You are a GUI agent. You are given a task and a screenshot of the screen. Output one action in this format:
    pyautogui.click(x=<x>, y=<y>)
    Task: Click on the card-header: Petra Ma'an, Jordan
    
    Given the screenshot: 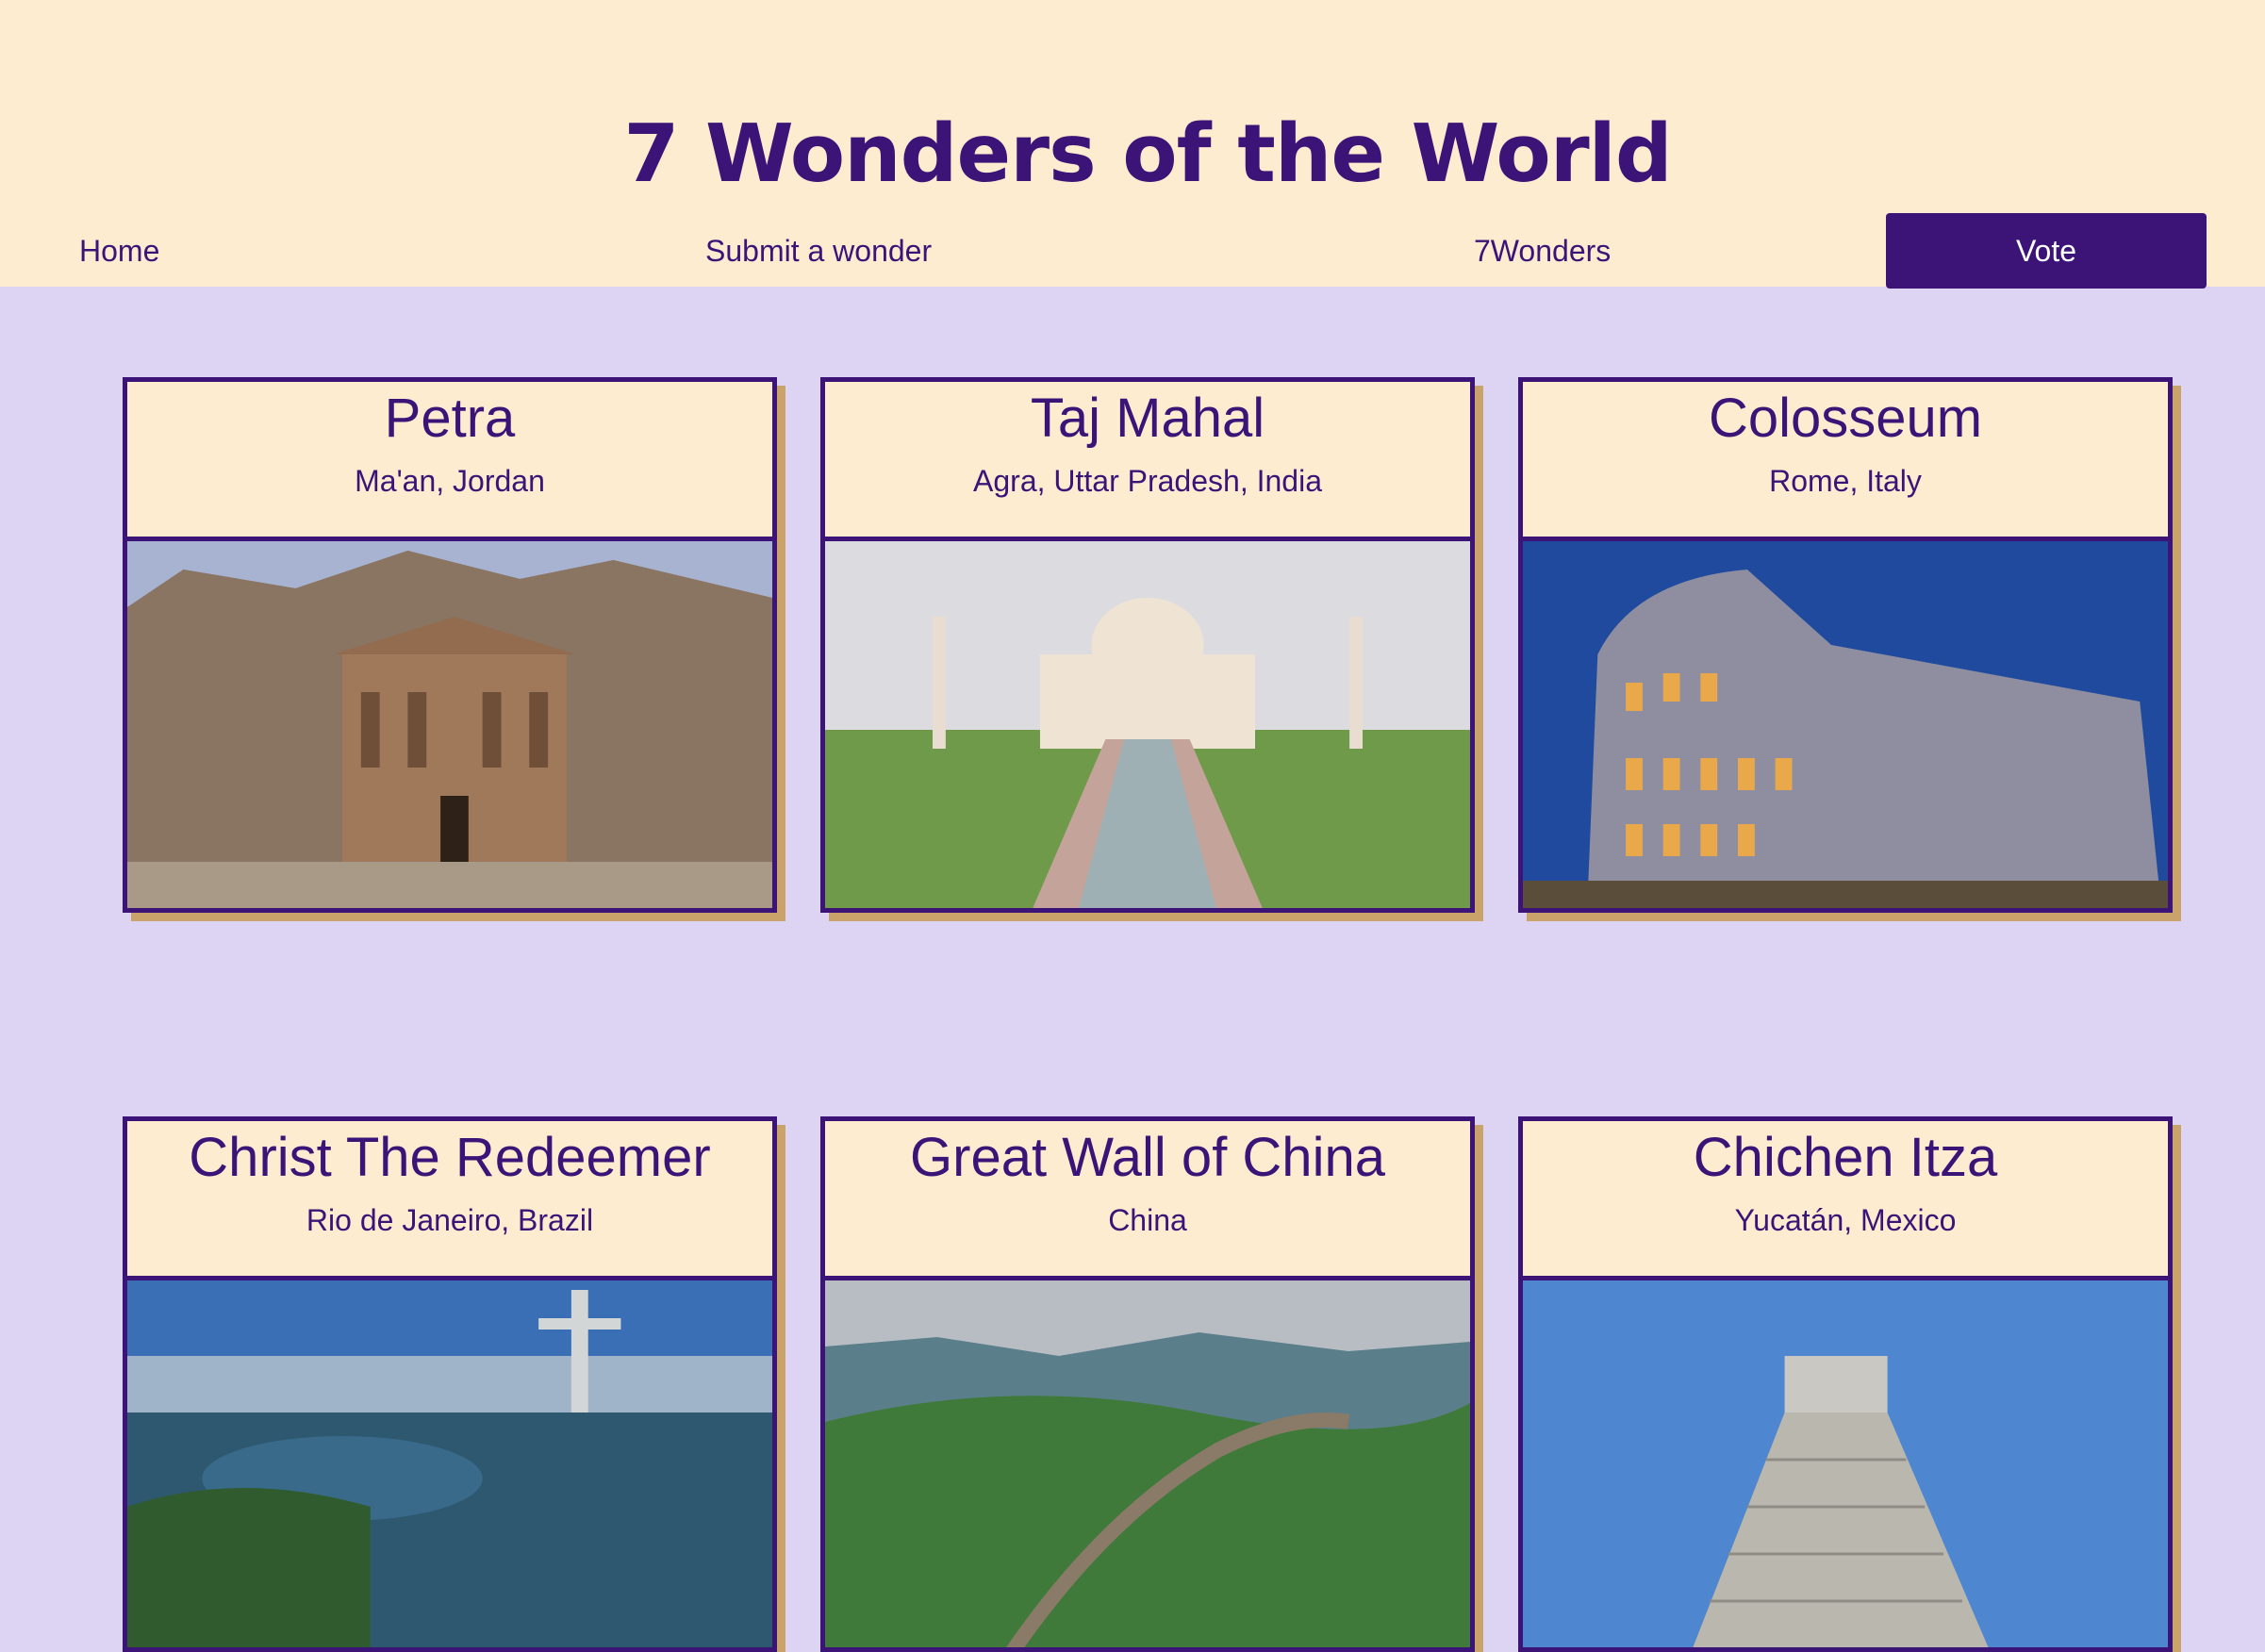 What is the action you would take?
    pyautogui.click(x=449, y=461)
    